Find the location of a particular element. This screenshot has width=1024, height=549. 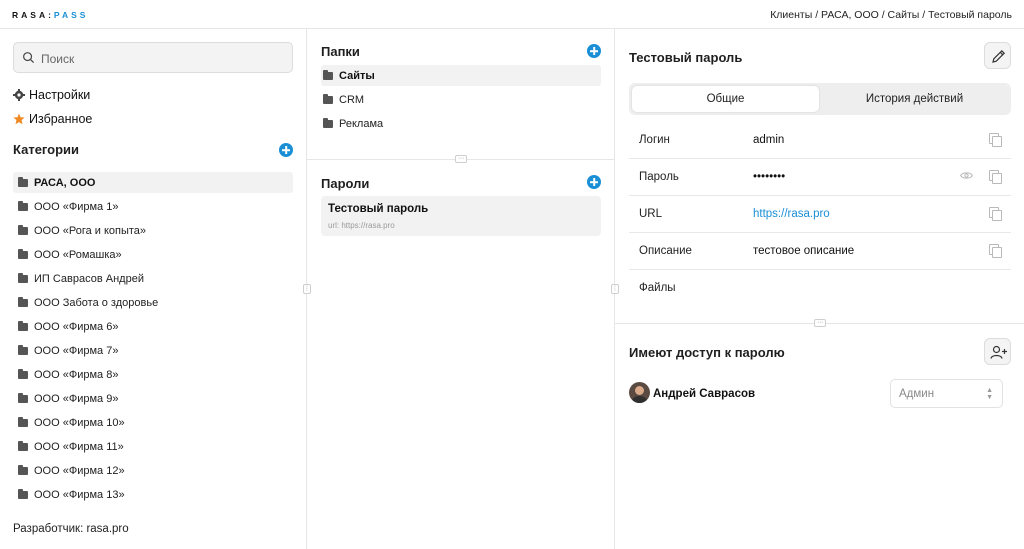

category-item-label: ООО «Ромашка» is located at coordinates (78, 254).